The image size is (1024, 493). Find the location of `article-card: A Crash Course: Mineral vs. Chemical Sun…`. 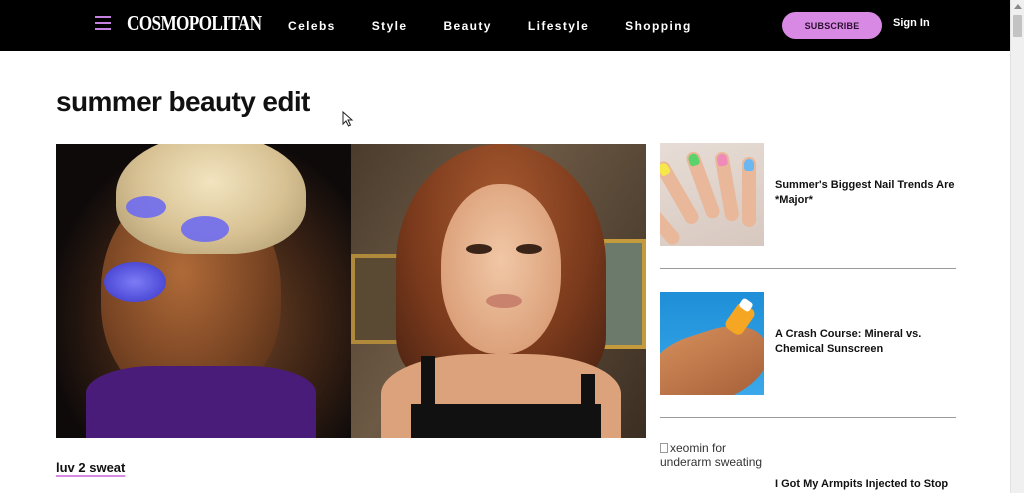

article-card: A Crash Course: Mineral vs. Chemical Sun… is located at coordinates (808, 344).